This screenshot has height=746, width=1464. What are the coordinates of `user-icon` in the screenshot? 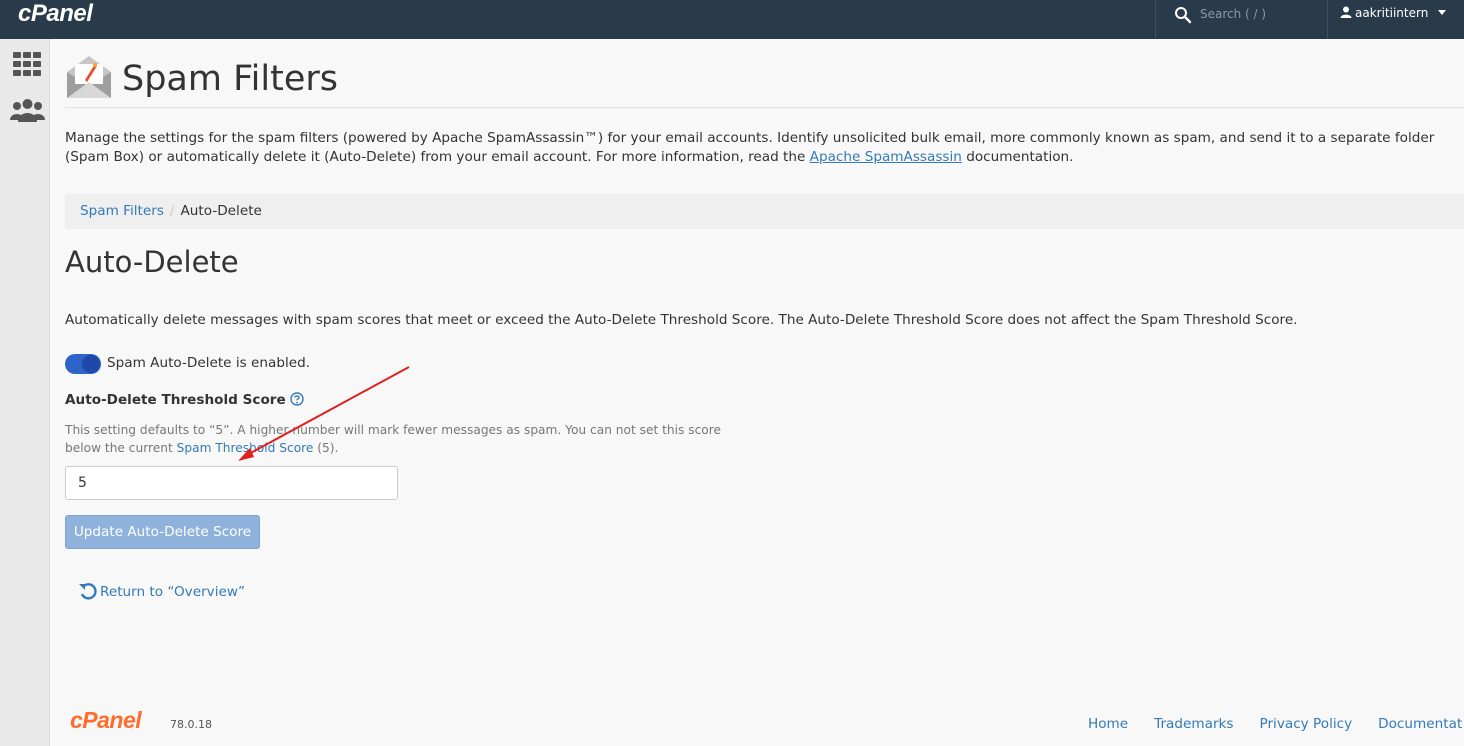 It's located at (1346, 12).